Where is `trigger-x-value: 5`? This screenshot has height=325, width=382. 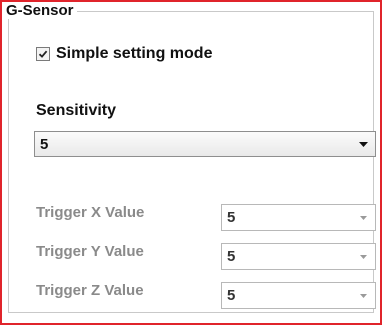
trigger-x-value: 5 is located at coordinates (231, 217).